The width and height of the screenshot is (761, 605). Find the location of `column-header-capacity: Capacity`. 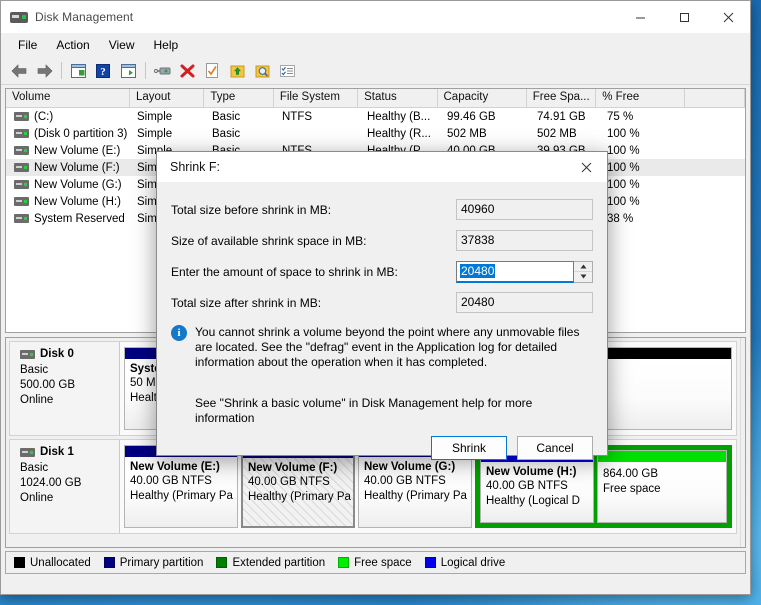

column-header-capacity: Capacity is located at coordinates (482, 98).